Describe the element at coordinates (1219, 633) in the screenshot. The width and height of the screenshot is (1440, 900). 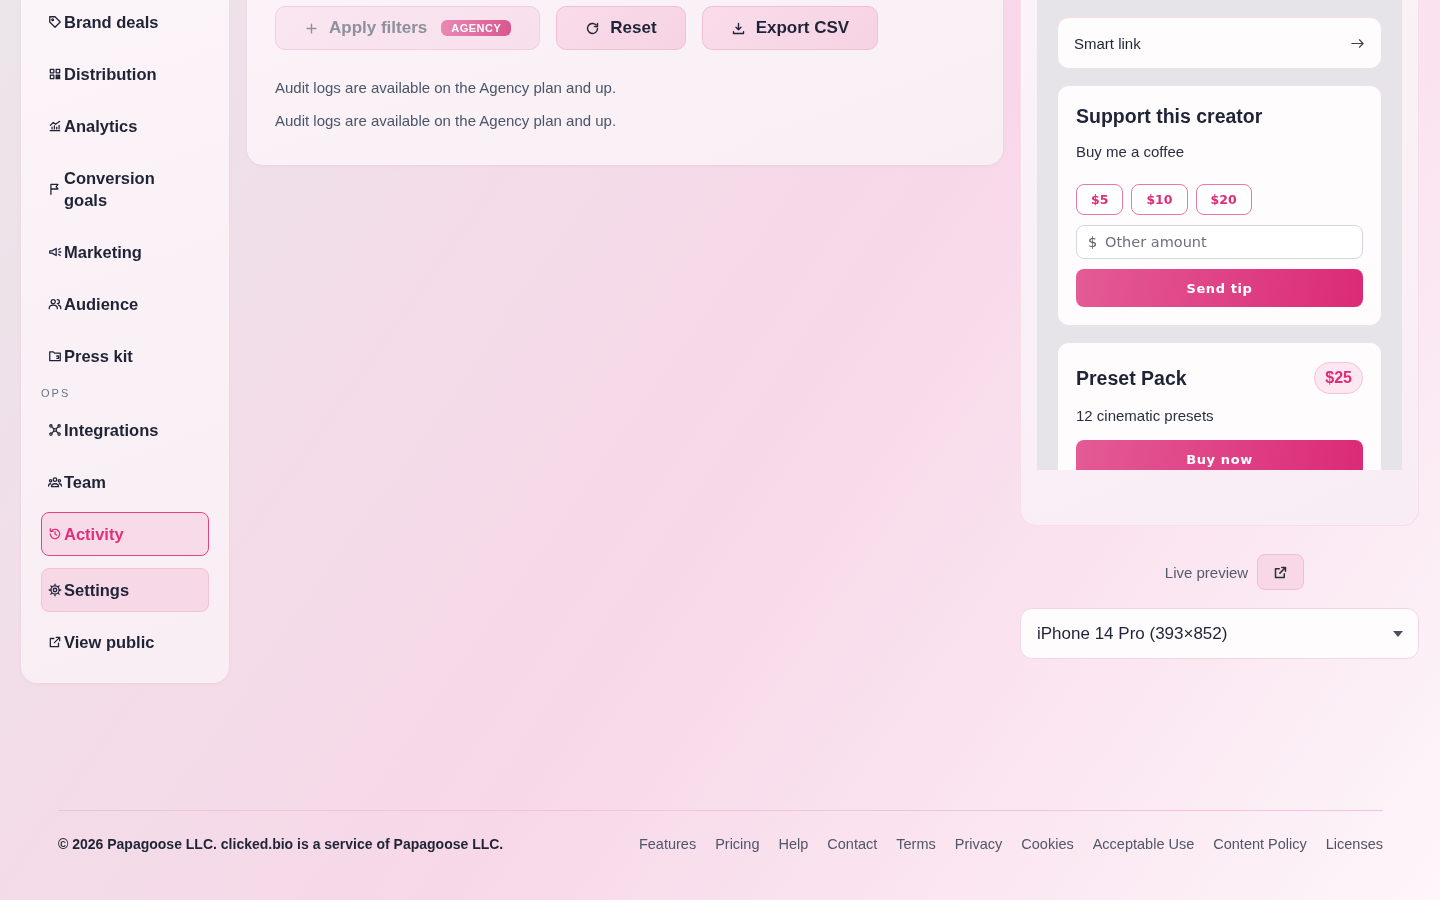
I see `device-select: iPhone 14 Pro (393×852)` at that location.